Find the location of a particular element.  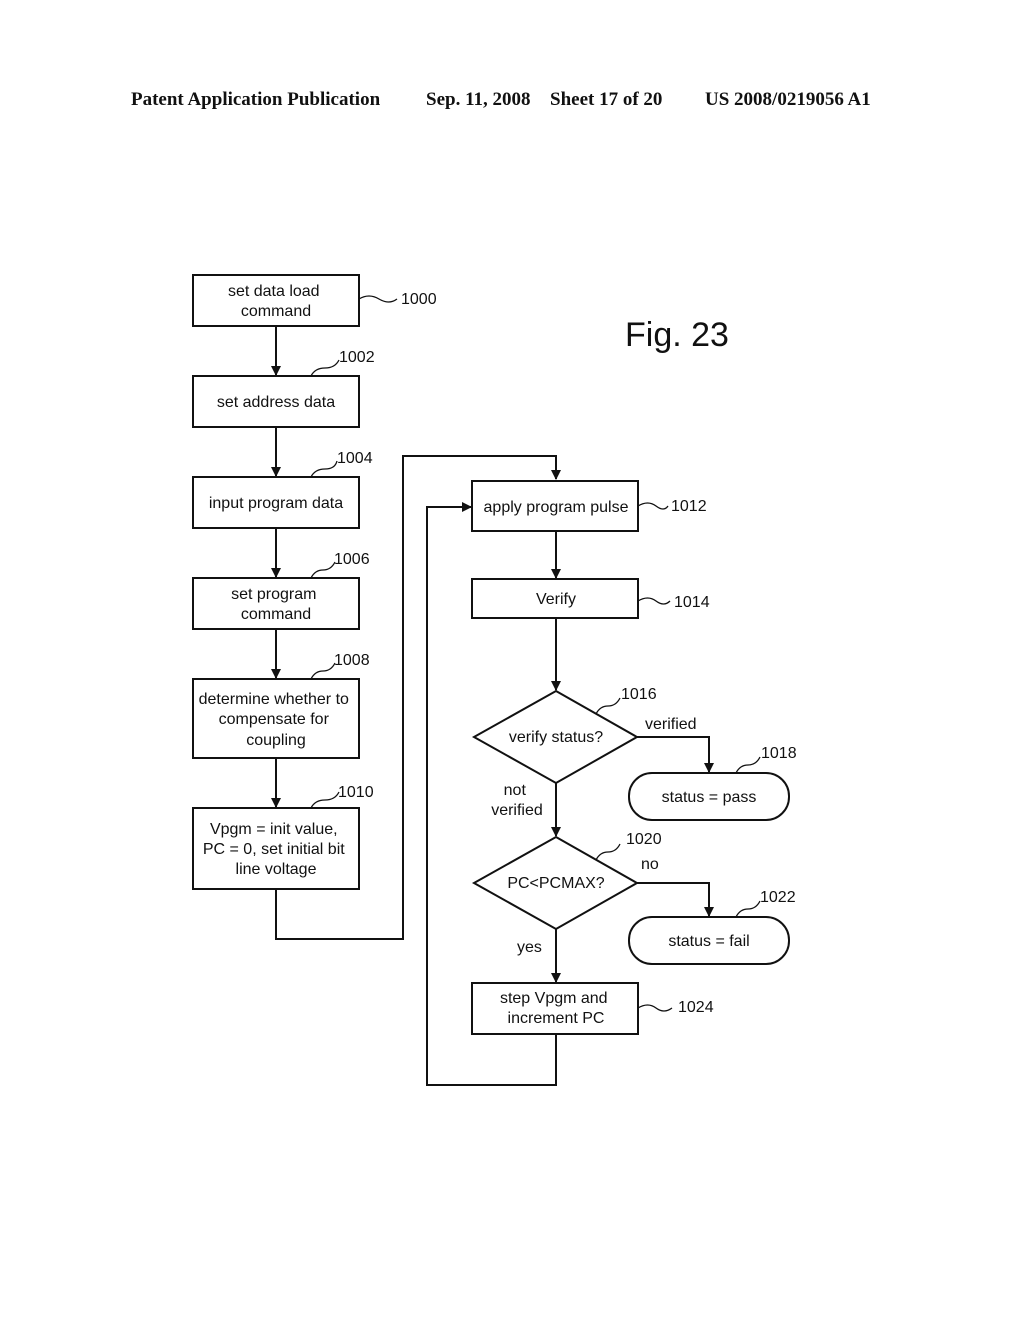

ref-1016: 1016 is located at coordinates (639, 694).